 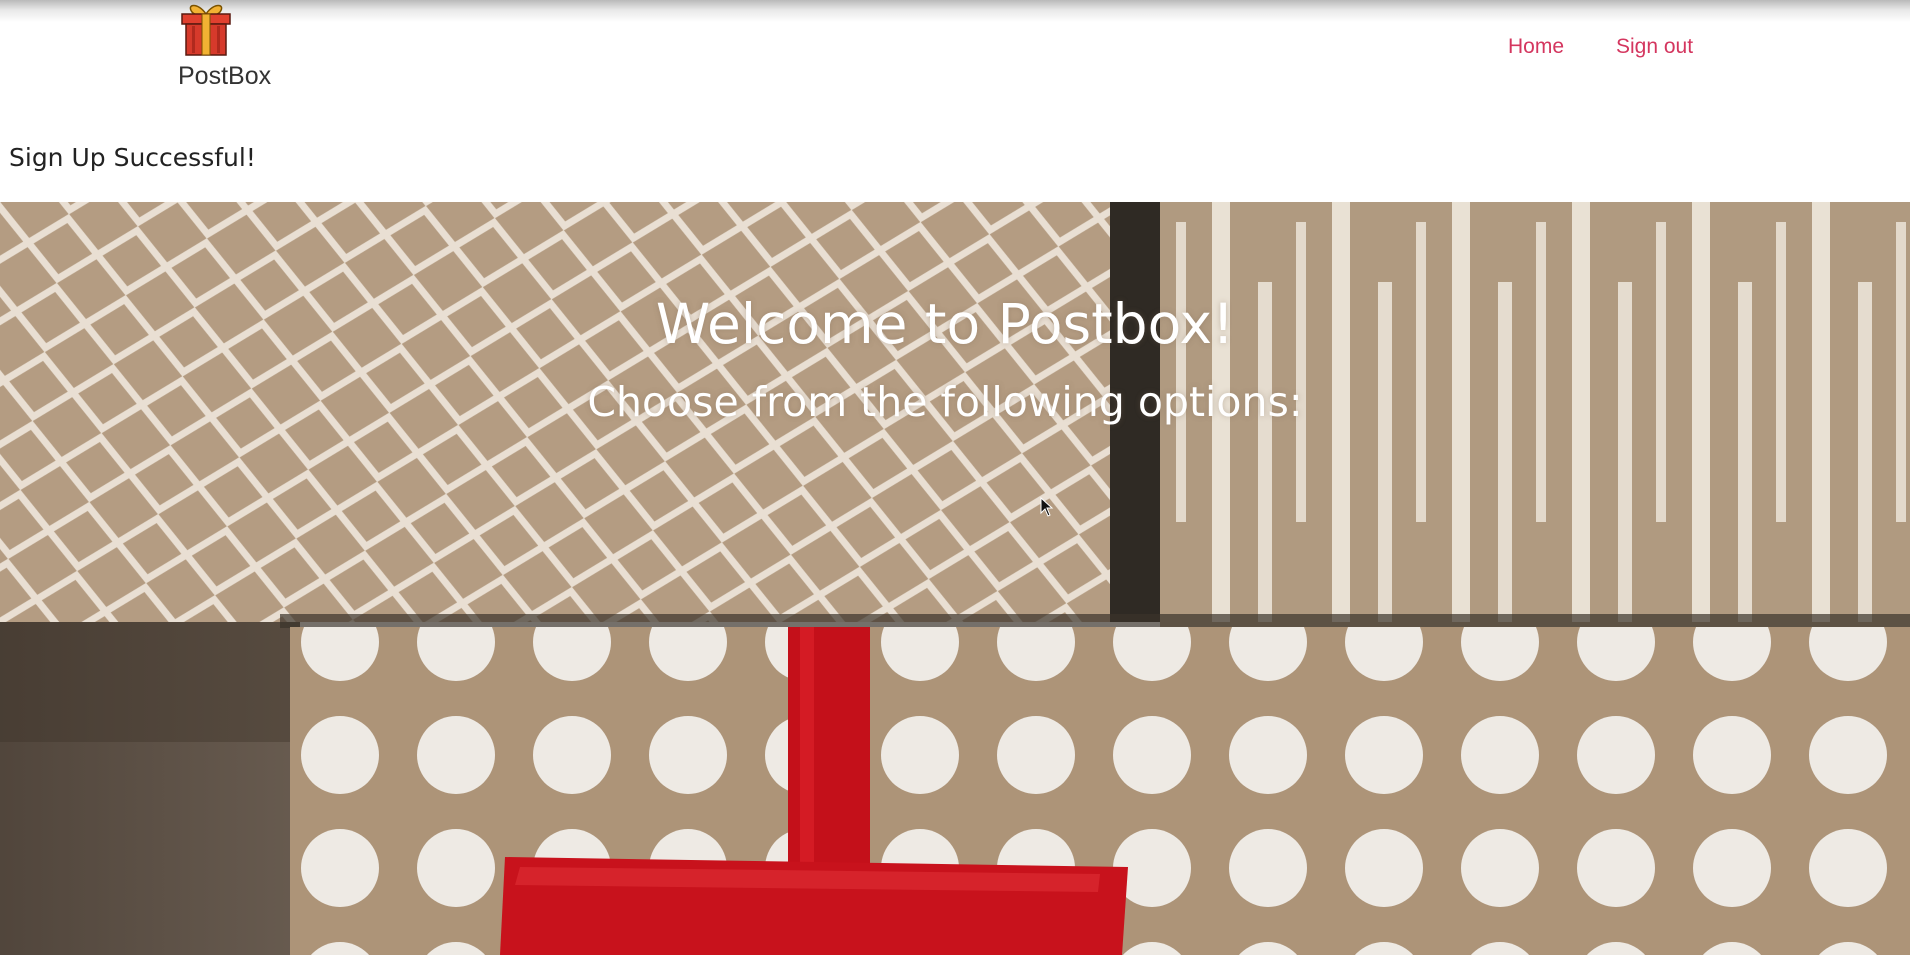 What do you see at coordinates (1536, 47) in the screenshot?
I see `nav-home-link: Home` at bounding box center [1536, 47].